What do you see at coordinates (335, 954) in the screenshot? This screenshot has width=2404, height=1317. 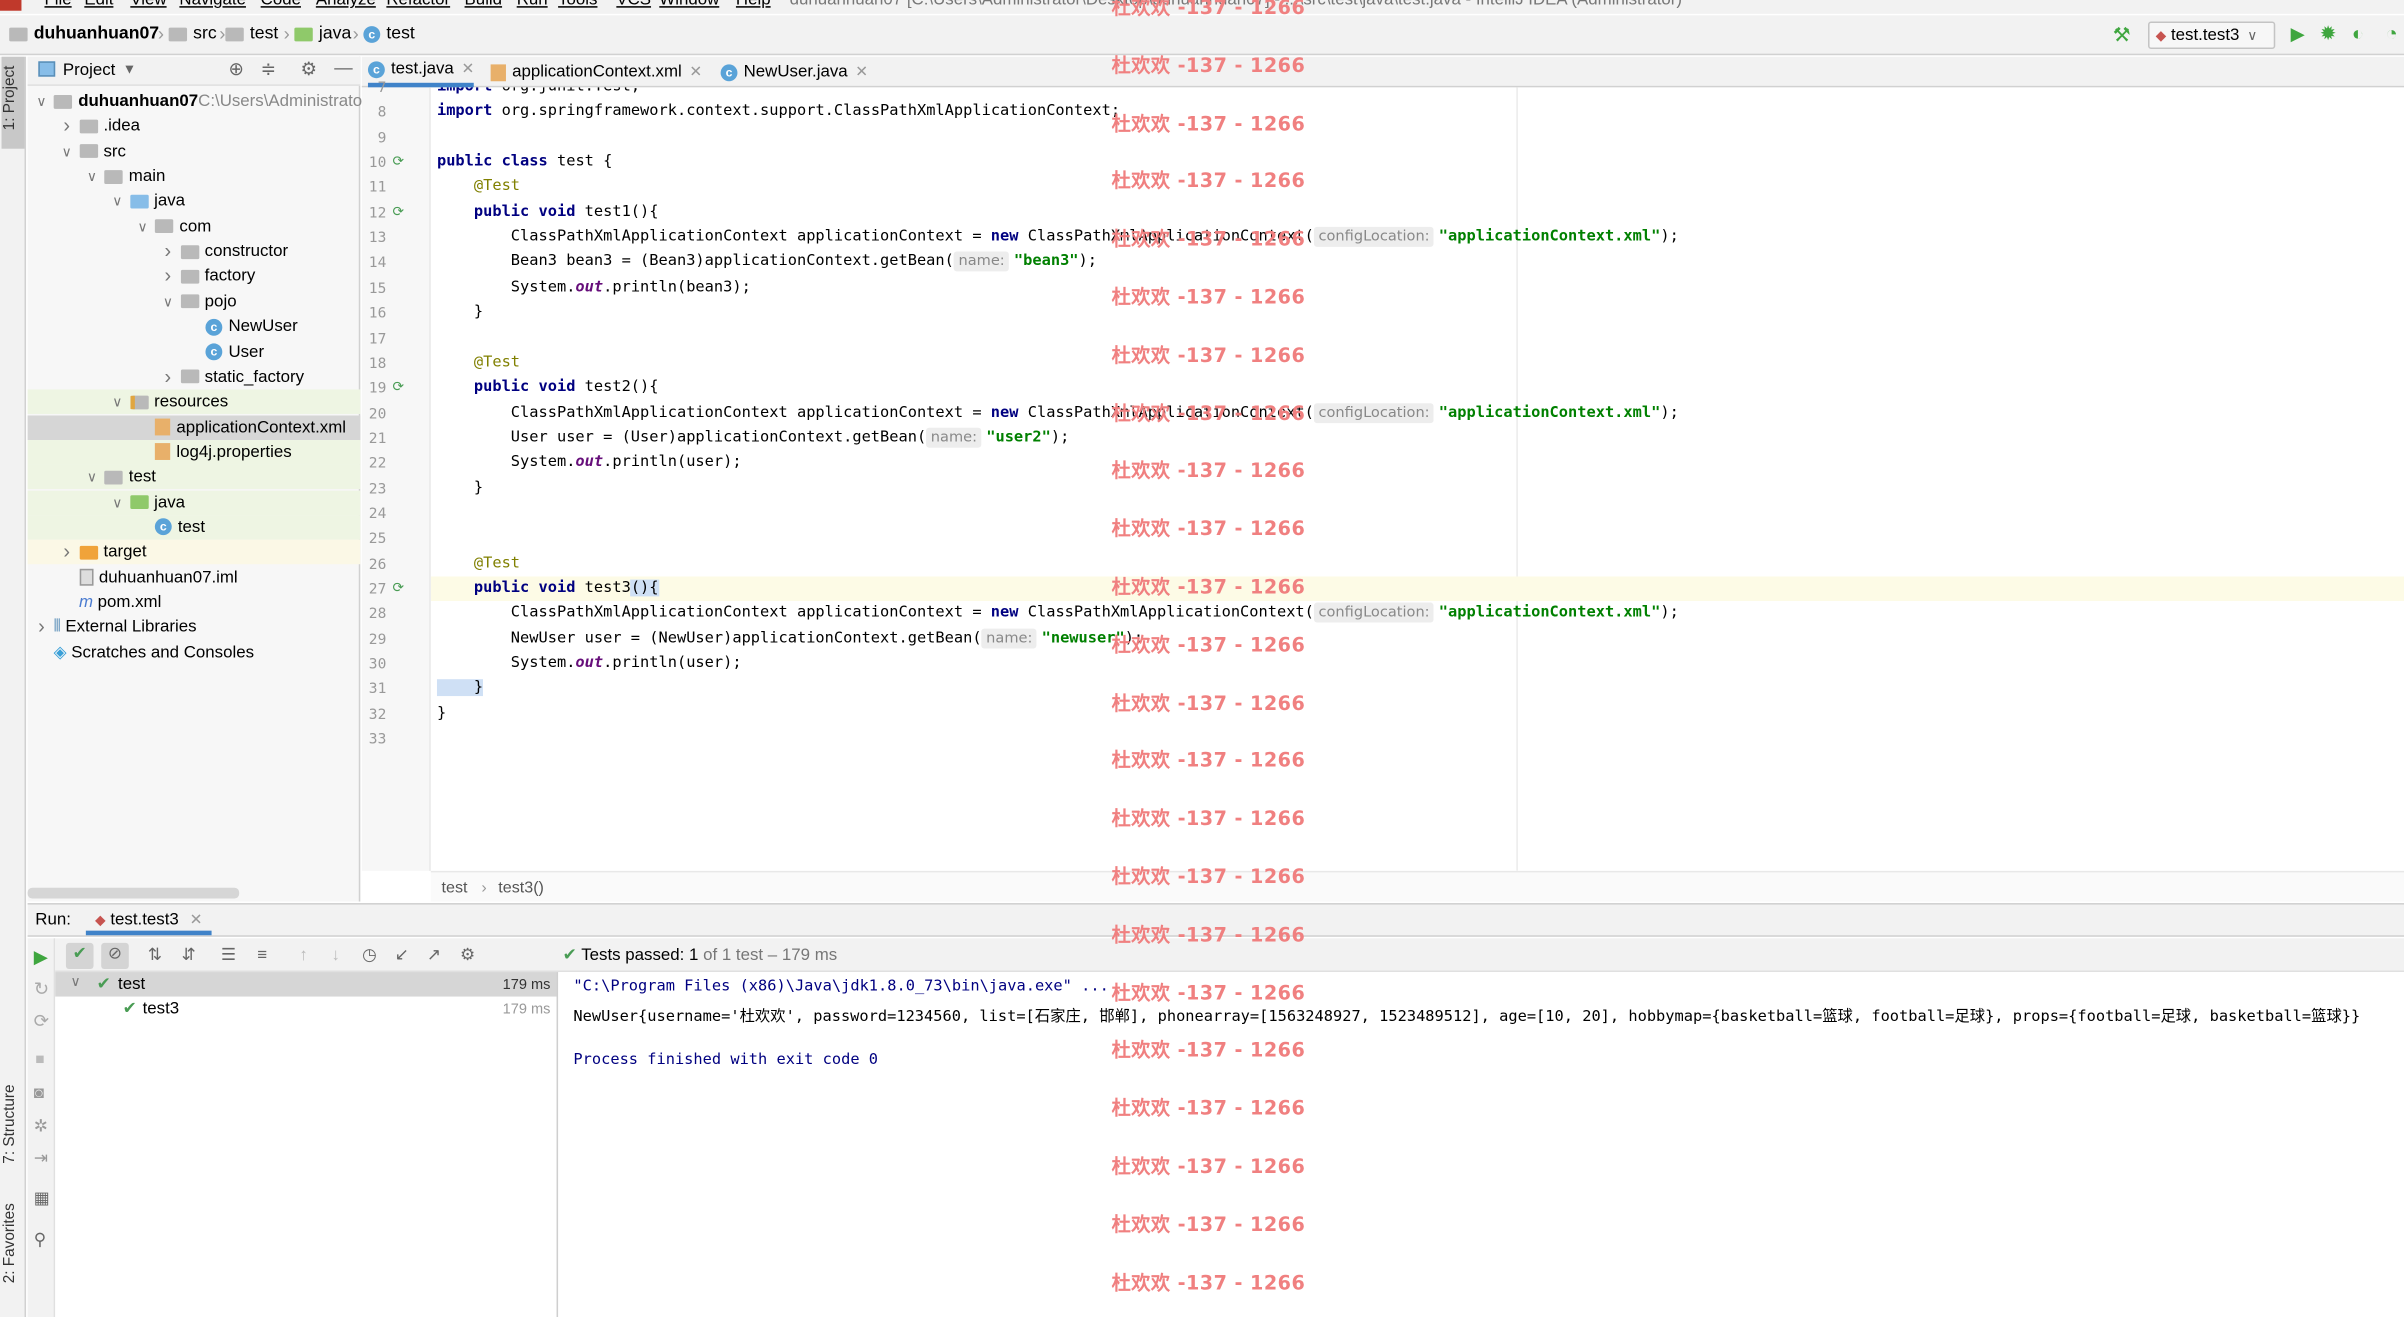 I see `arrow-down-icon: ↓` at bounding box center [335, 954].